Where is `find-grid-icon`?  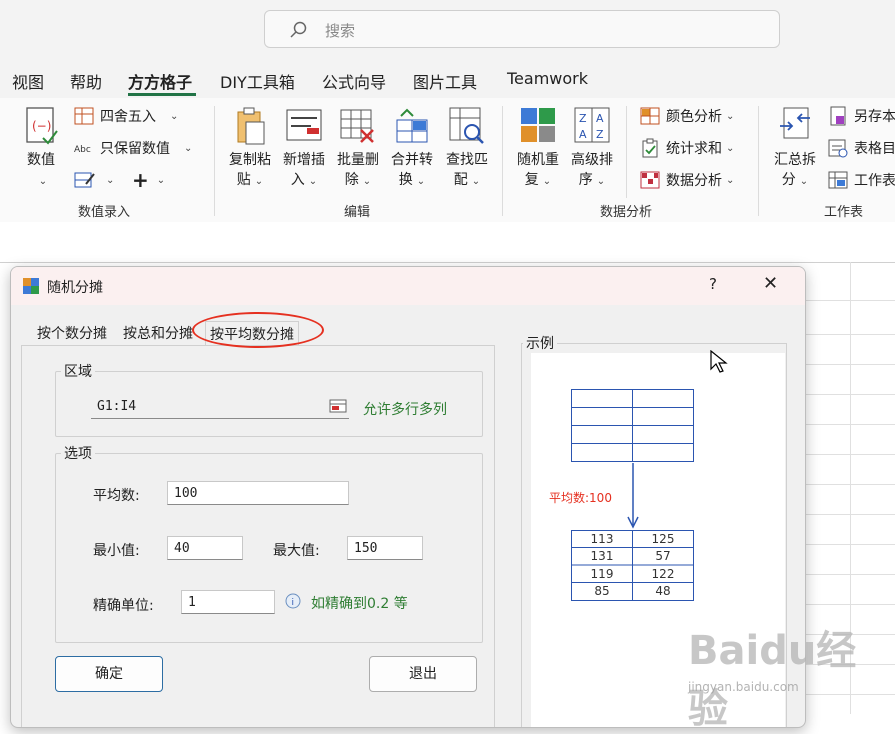 find-grid-icon is located at coordinates (466, 125).